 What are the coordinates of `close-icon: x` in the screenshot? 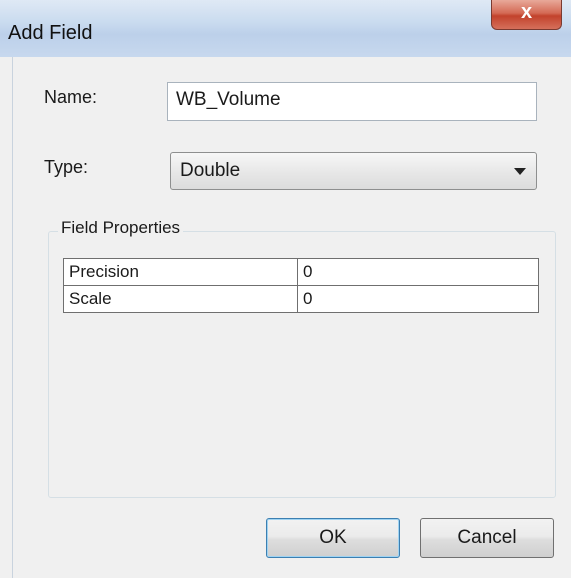 It's located at (526, 12).